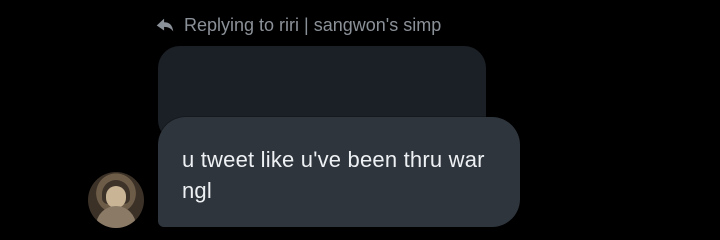 The image size is (720, 240). I want to click on avatar-body, so click(116, 217).